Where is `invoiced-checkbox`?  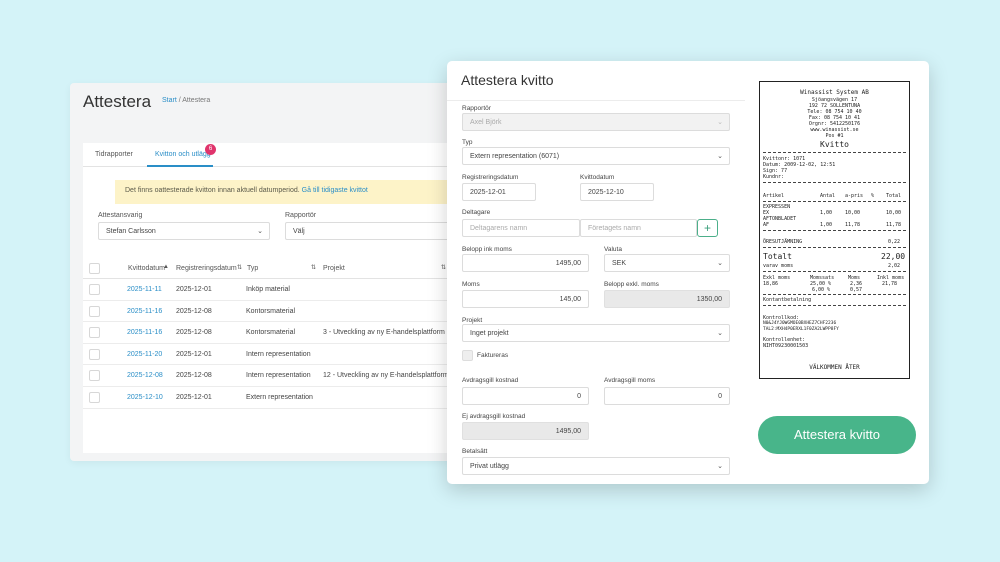 invoiced-checkbox is located at coordinates (467, 355).